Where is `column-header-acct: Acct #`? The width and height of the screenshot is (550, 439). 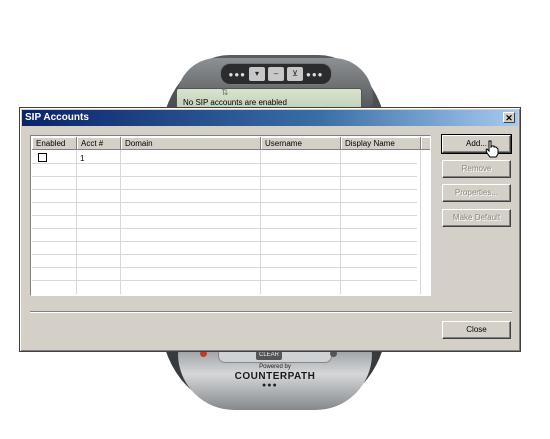 column-header-acct: Acct # is located at coordinates (99, 143).